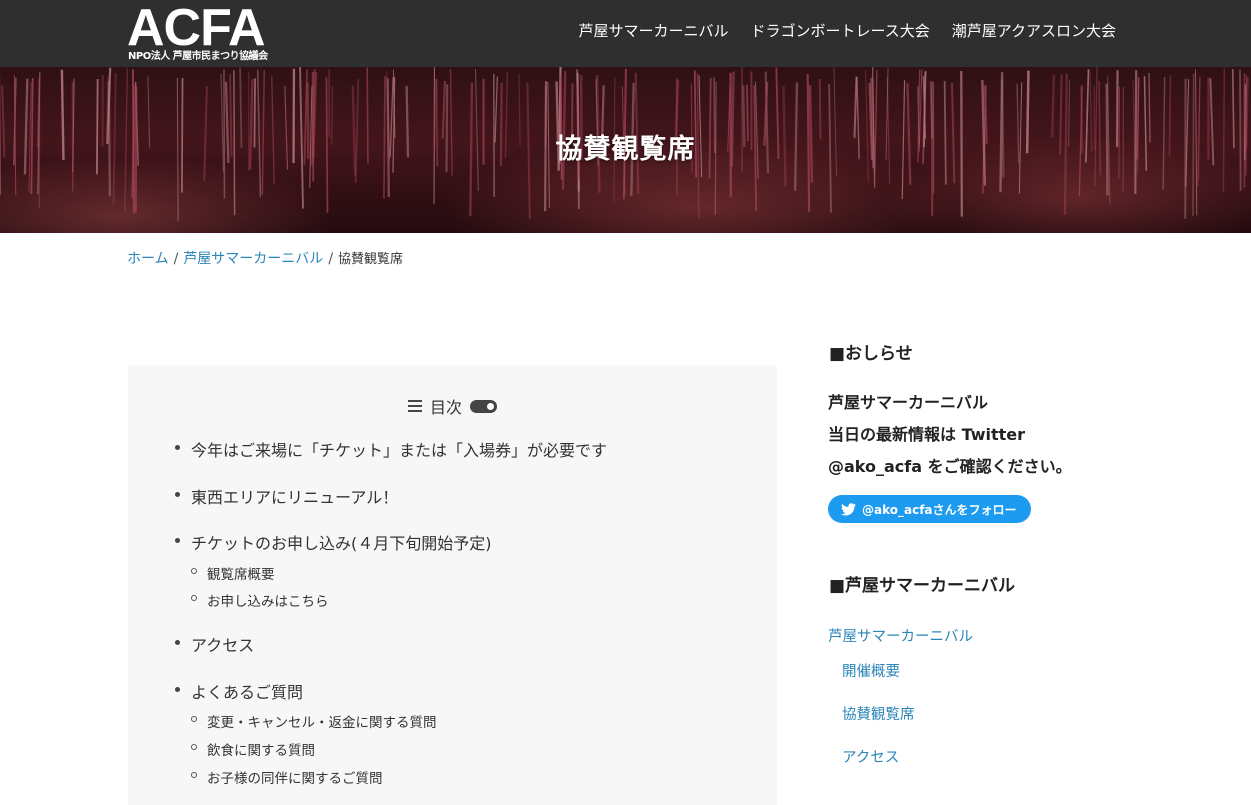  I want to click on toc-header: 目次, so click(452, 406).